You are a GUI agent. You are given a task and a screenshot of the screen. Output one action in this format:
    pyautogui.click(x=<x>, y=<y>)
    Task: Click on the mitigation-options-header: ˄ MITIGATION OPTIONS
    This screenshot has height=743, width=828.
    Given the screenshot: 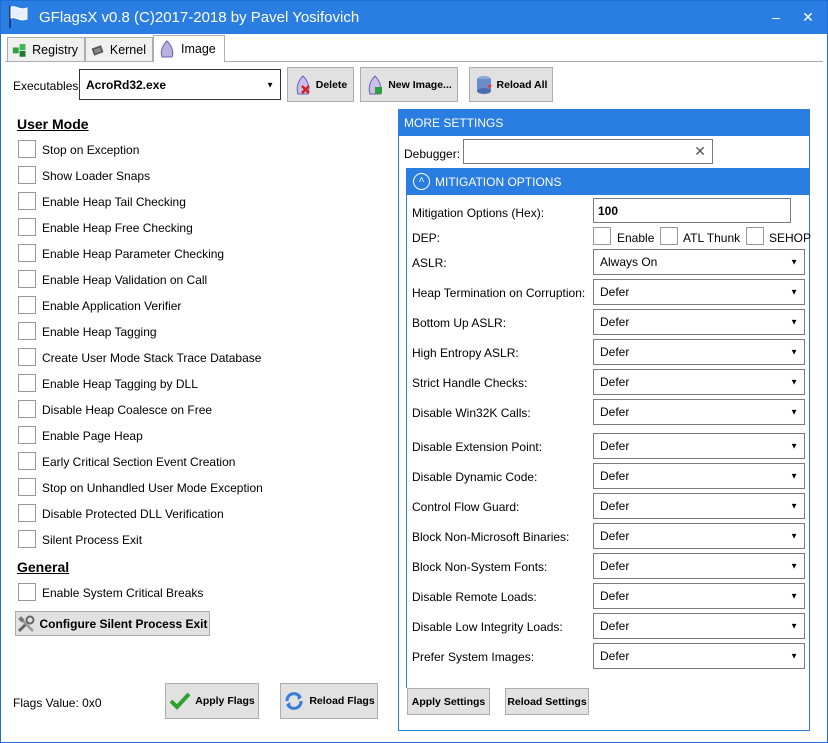 What is the action you would take?
    pyautogui.click(x=608, y=182)
    